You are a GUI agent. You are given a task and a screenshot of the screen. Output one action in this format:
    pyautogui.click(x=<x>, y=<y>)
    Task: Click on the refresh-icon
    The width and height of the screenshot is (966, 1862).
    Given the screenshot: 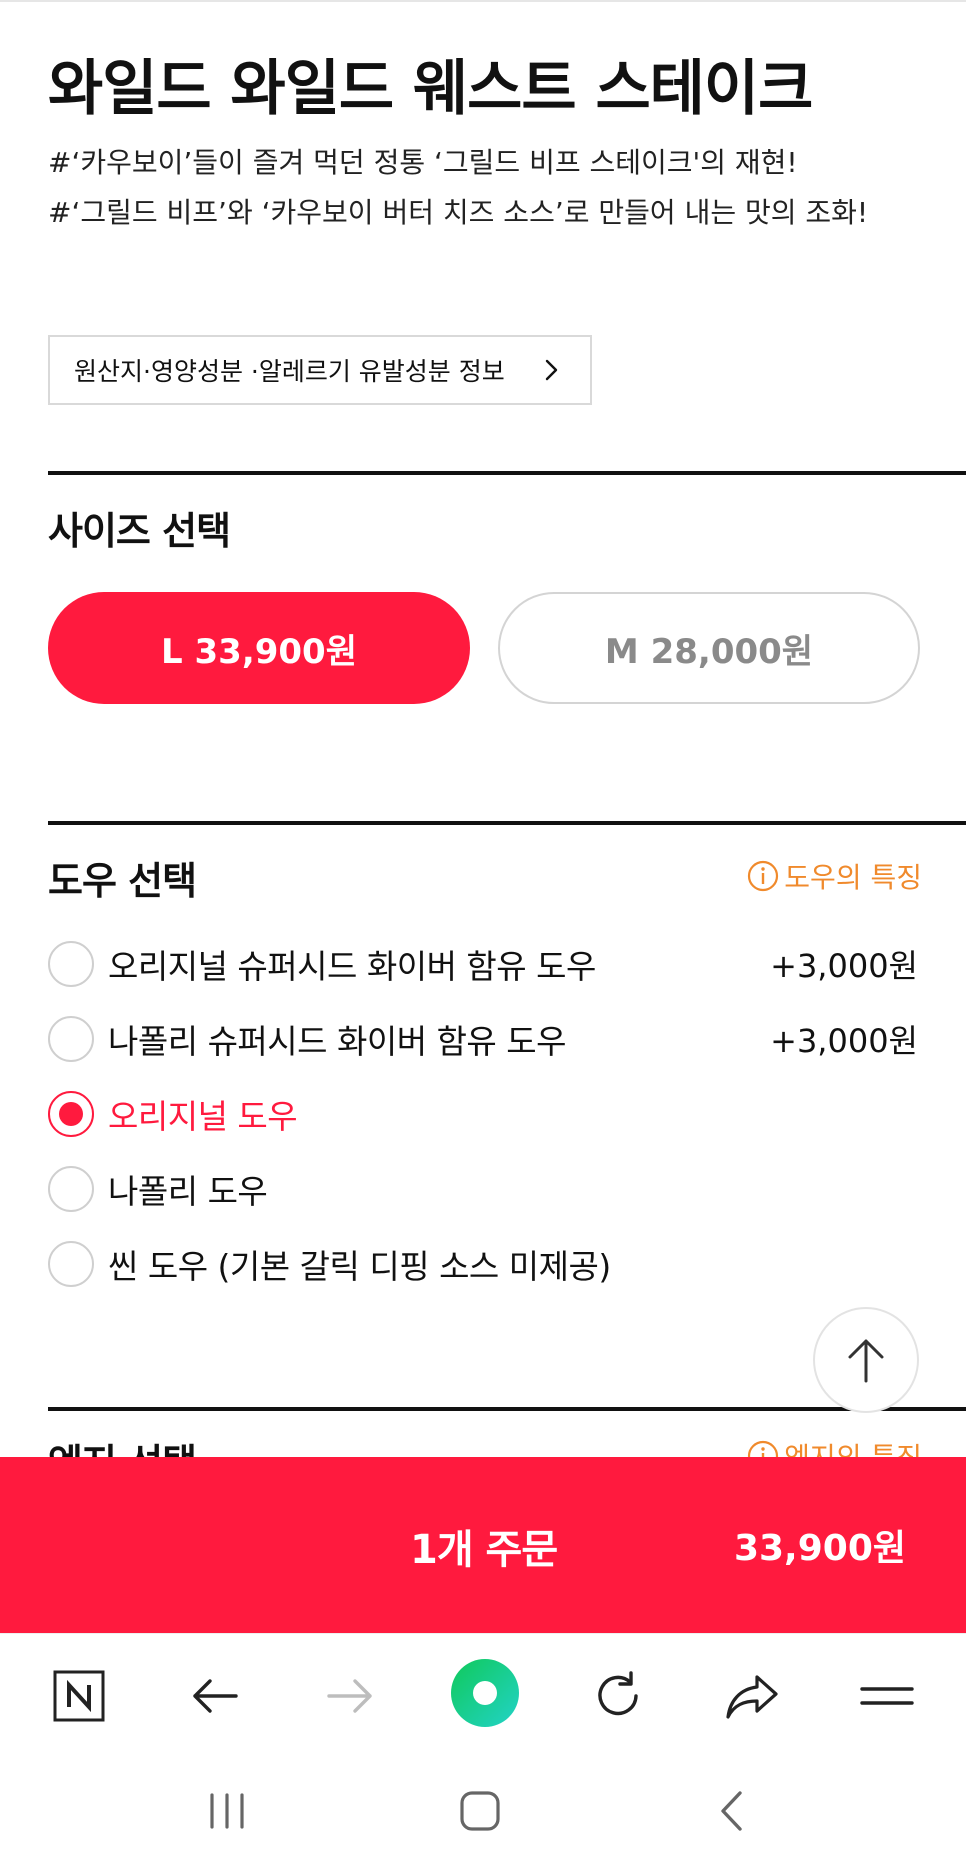 What is the action you would take?
    pyautogui.click(x=618, y=1696)
    